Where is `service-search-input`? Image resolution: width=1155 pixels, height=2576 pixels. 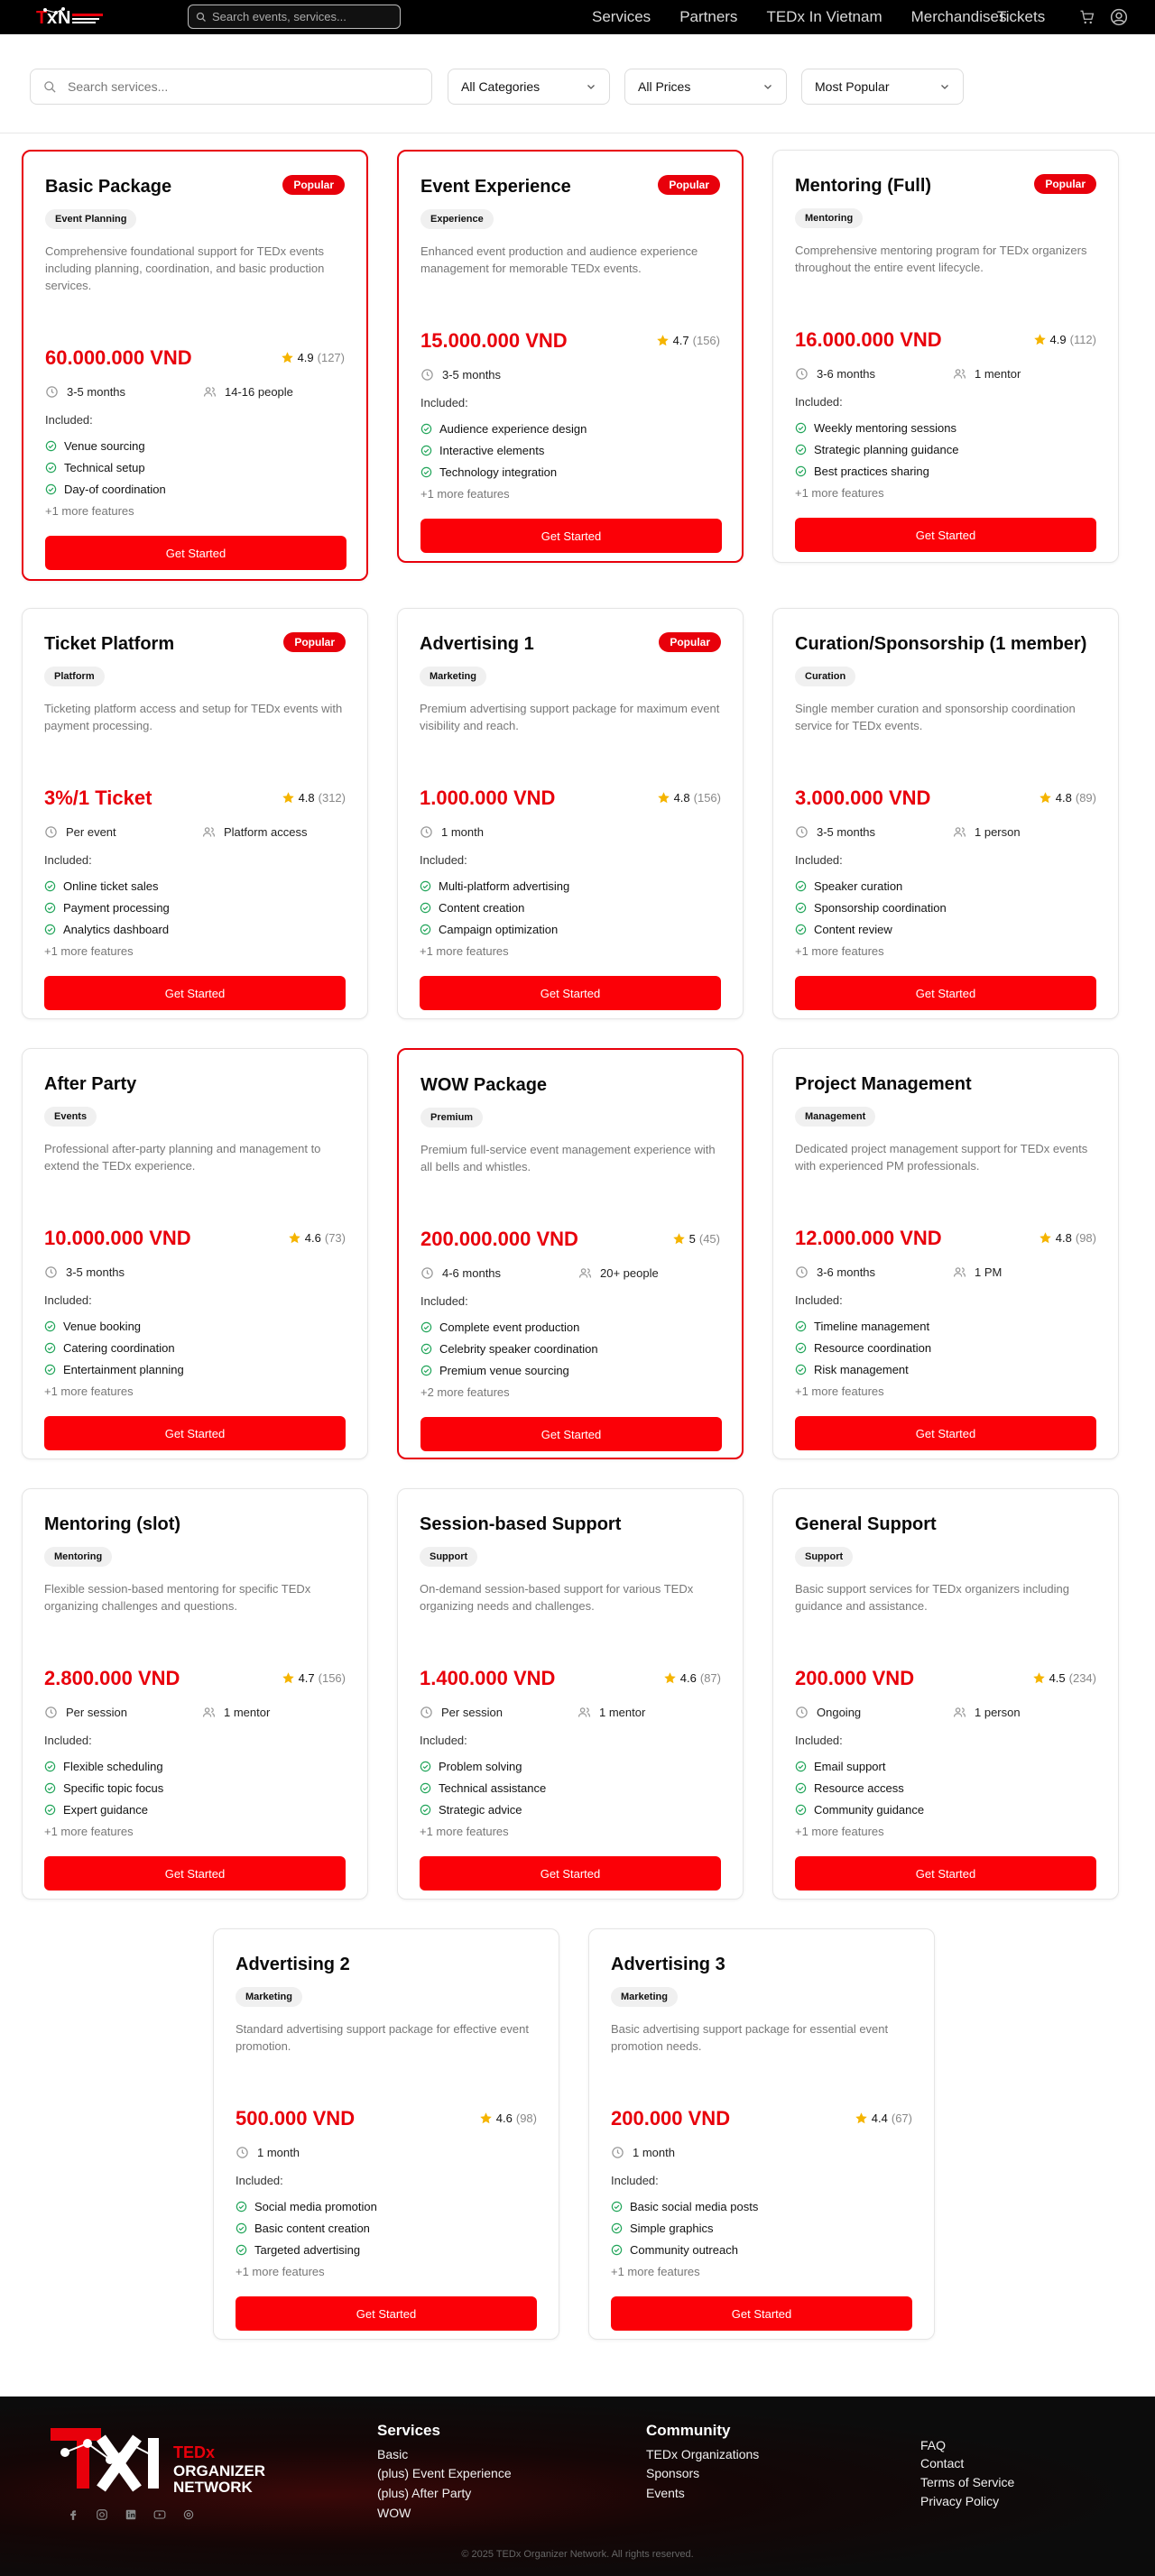 service-search-input is located at coordinates (239, 86).